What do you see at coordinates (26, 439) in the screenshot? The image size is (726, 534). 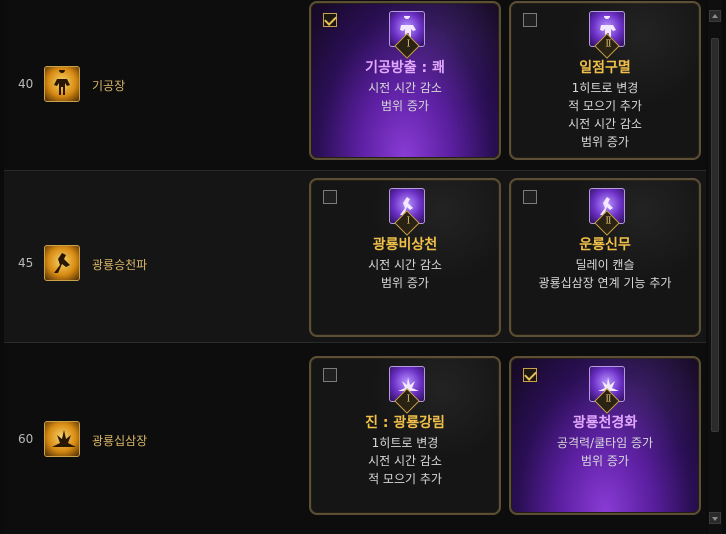 I see `level-label: 60` at bounding box center [26, 439].